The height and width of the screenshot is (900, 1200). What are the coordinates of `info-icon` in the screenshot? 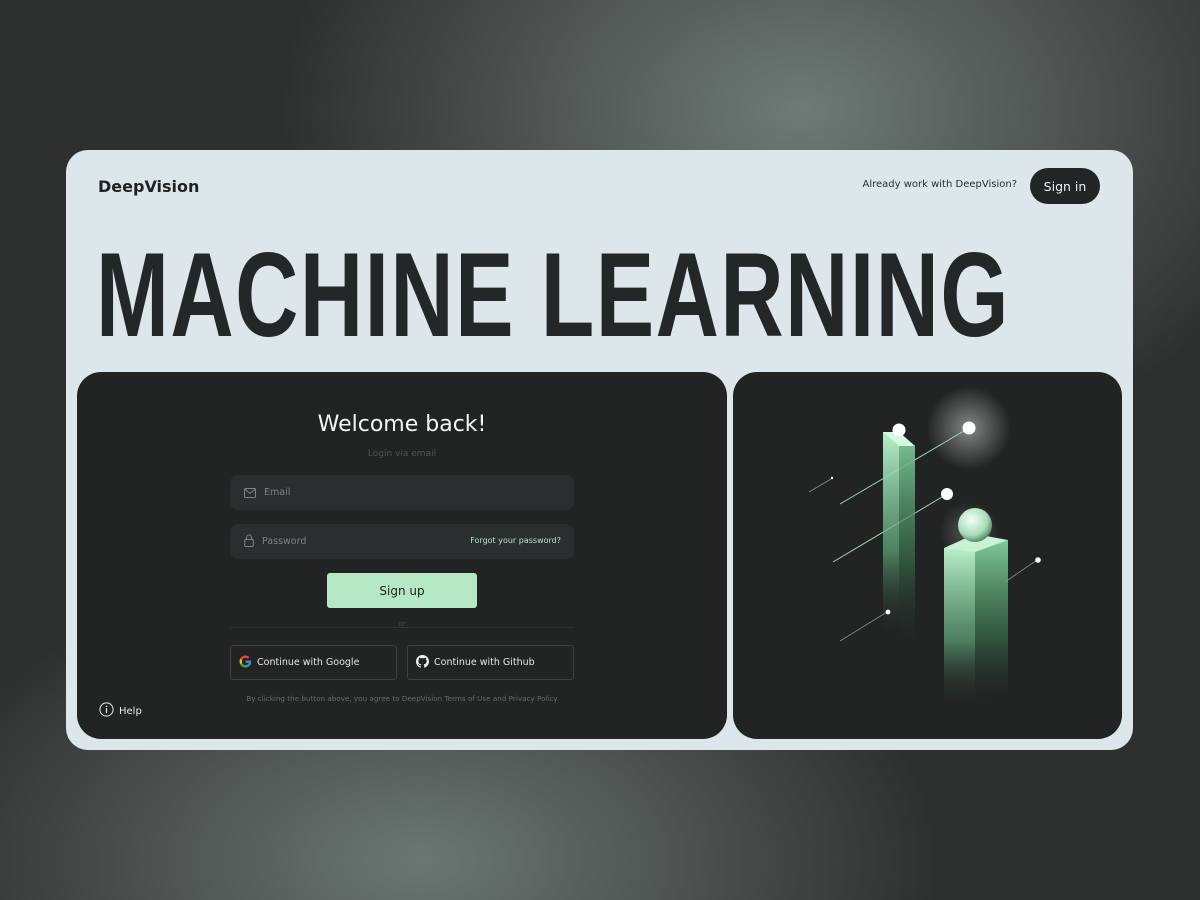 It's located at (106, 711).